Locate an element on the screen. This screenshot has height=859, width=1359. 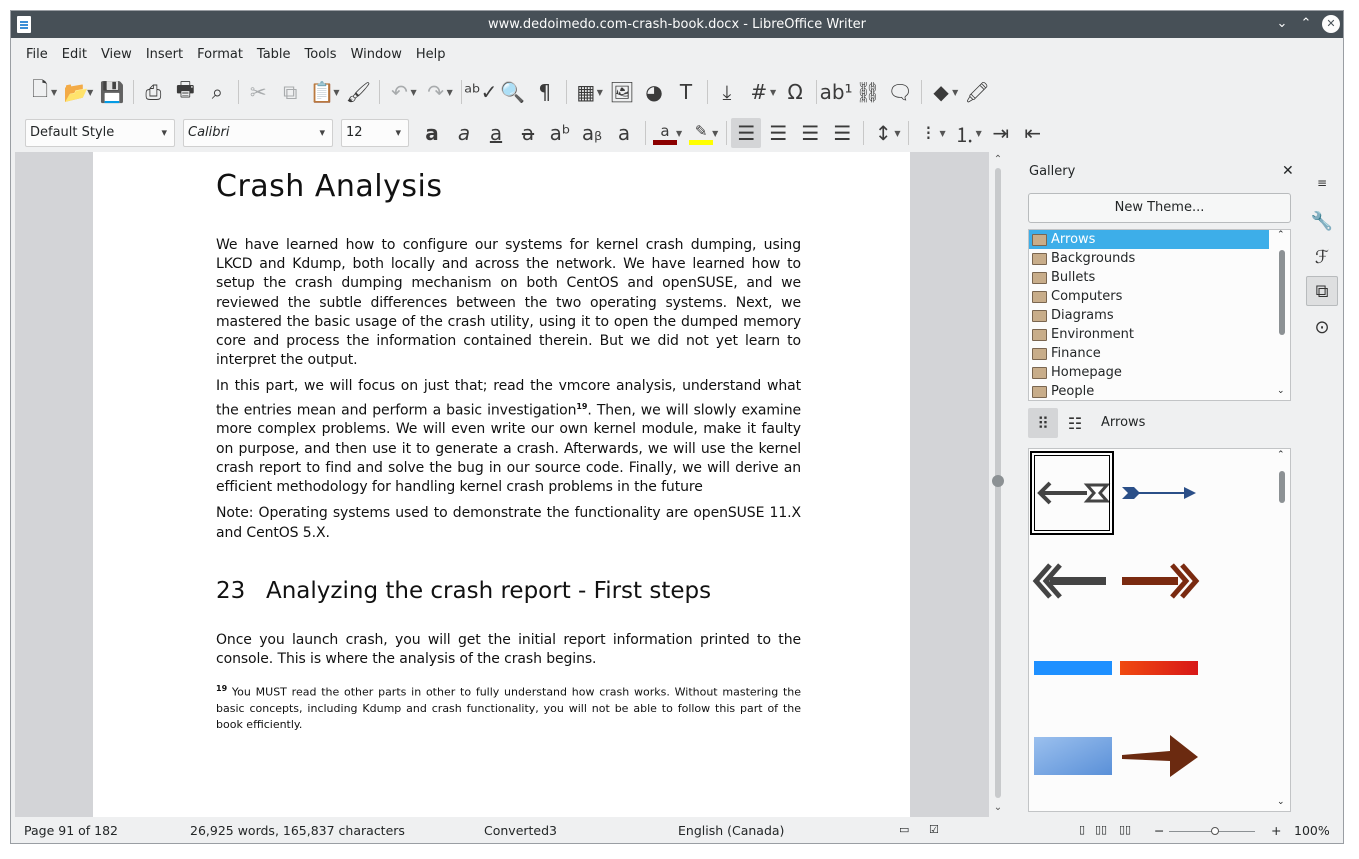
font-name-combo: Calibri ▾ is located at coordinates (258, 133).